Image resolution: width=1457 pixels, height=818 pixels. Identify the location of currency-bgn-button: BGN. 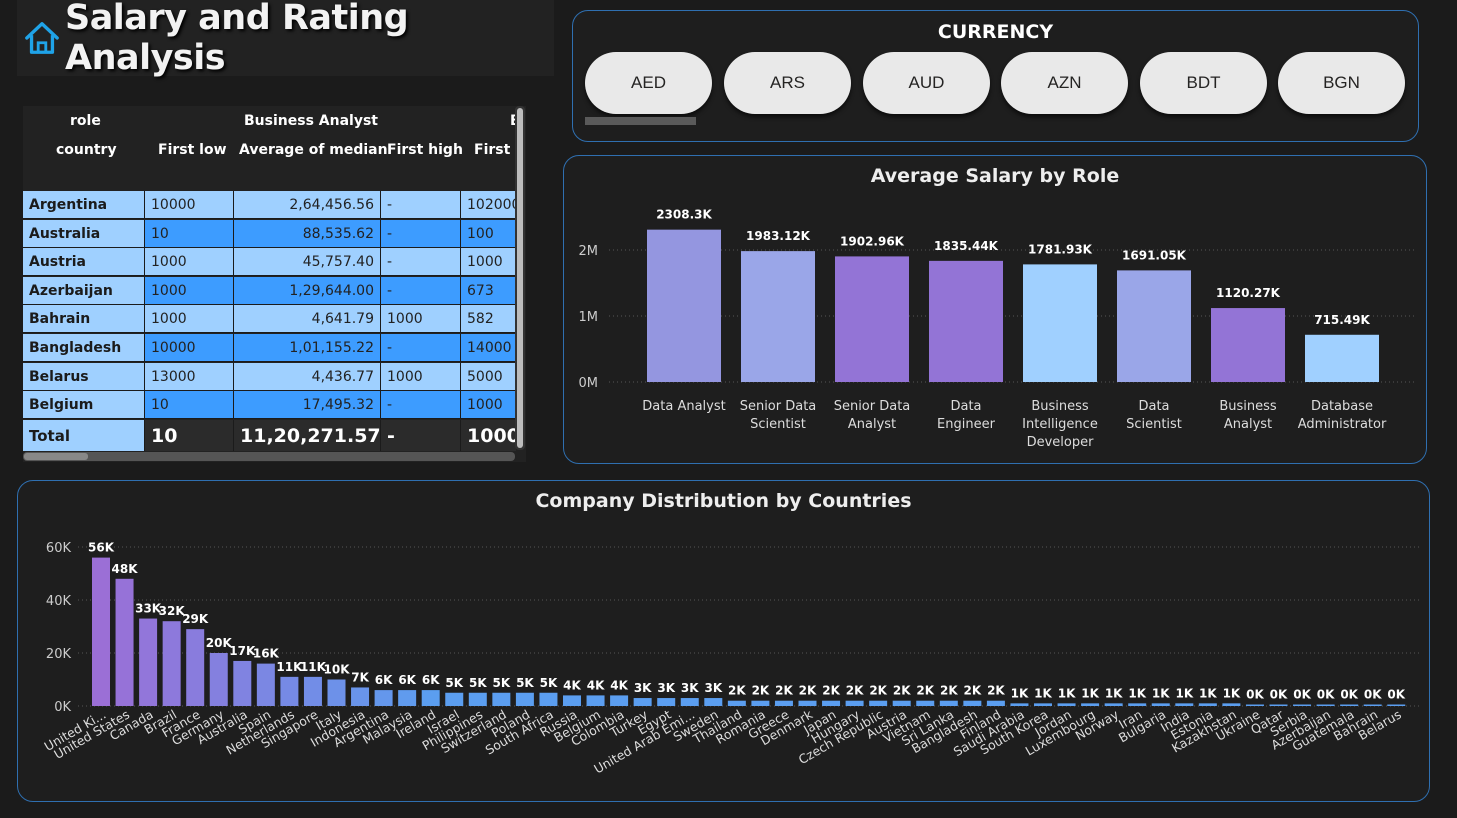
(1341, 83).